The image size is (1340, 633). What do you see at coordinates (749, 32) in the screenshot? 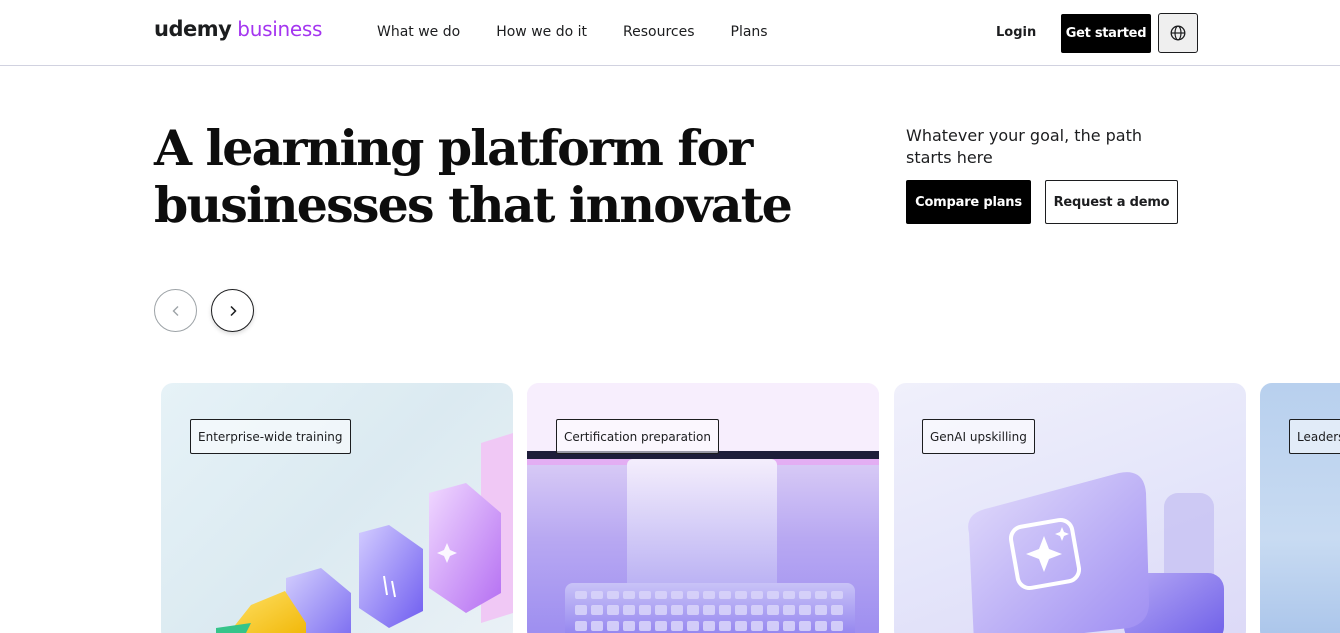
I see `nav-item-plans: Plans` at bounding box center [749, 32].